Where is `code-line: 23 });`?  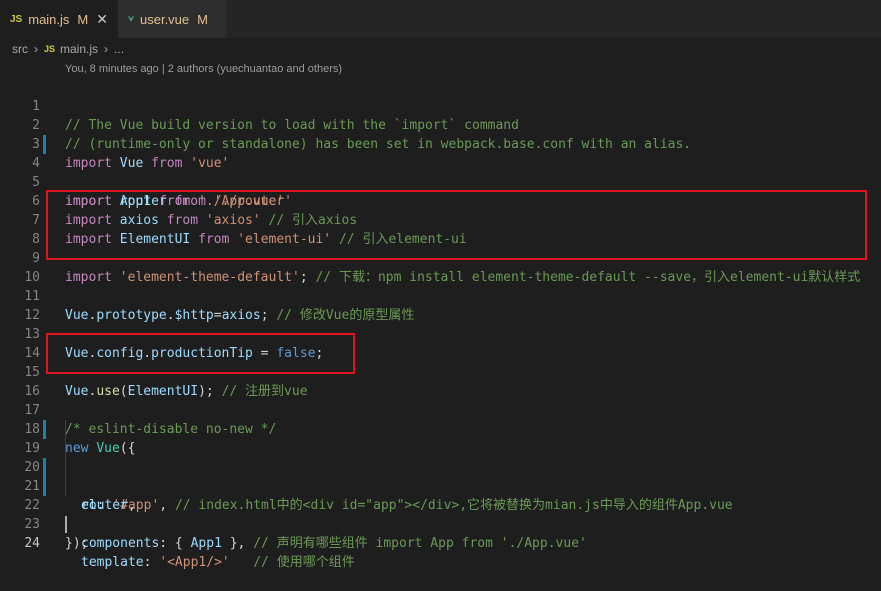
code-line: 23 }); is located at coordinates (440, 523).